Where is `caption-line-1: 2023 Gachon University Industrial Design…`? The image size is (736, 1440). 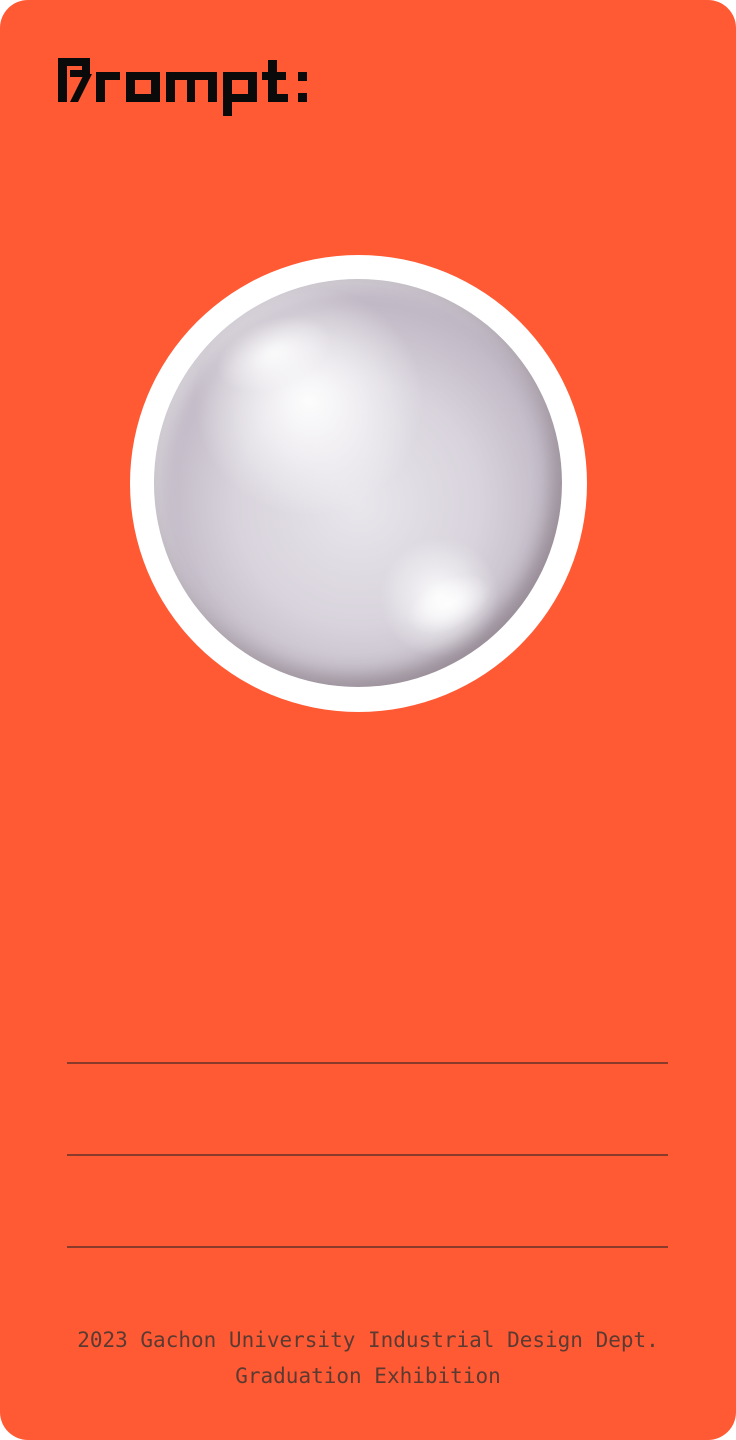
caption-line-1: 2023 Gachon University Industrial Design… is located at coordinates (368, 1340).